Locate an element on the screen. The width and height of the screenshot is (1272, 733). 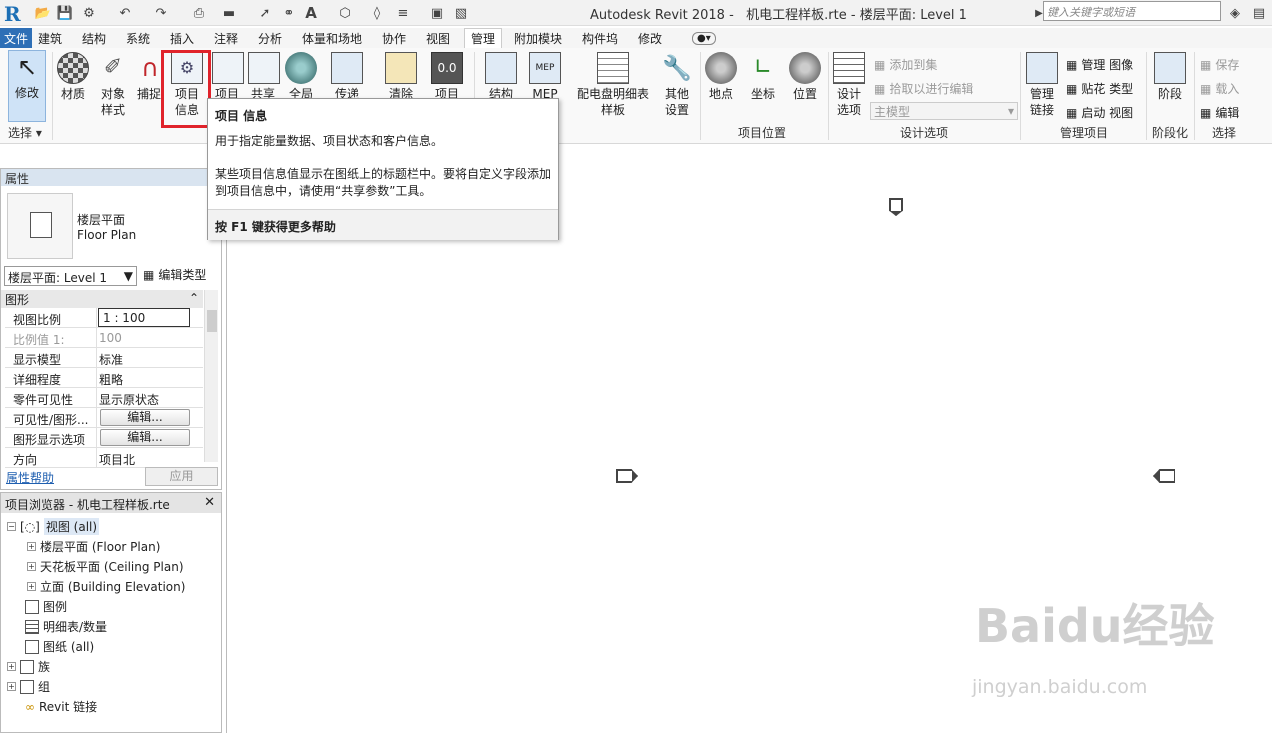
position-button: 位置 is located at coordinates (805, 77).